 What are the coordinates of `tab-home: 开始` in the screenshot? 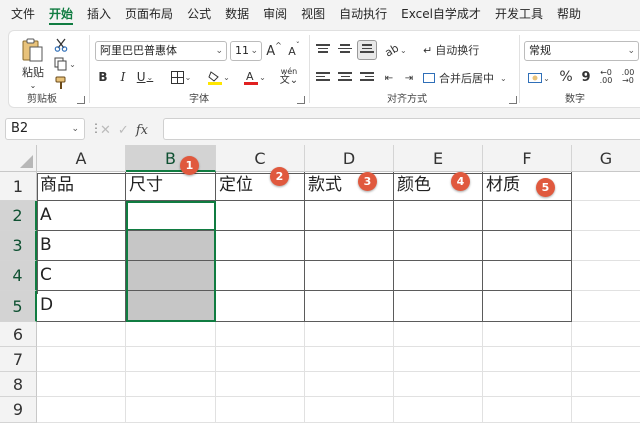 It's located at (61, 14).